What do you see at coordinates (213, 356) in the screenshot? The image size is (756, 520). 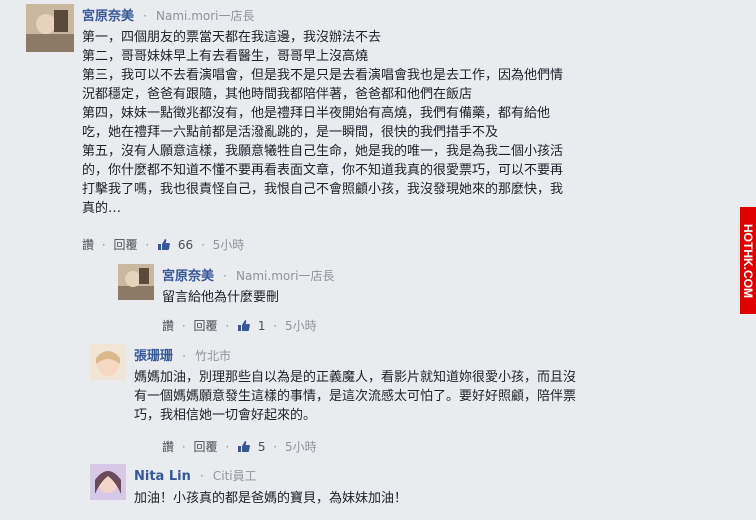 I see `commenter-location: 竹北市` at bounding box center [213, 356].